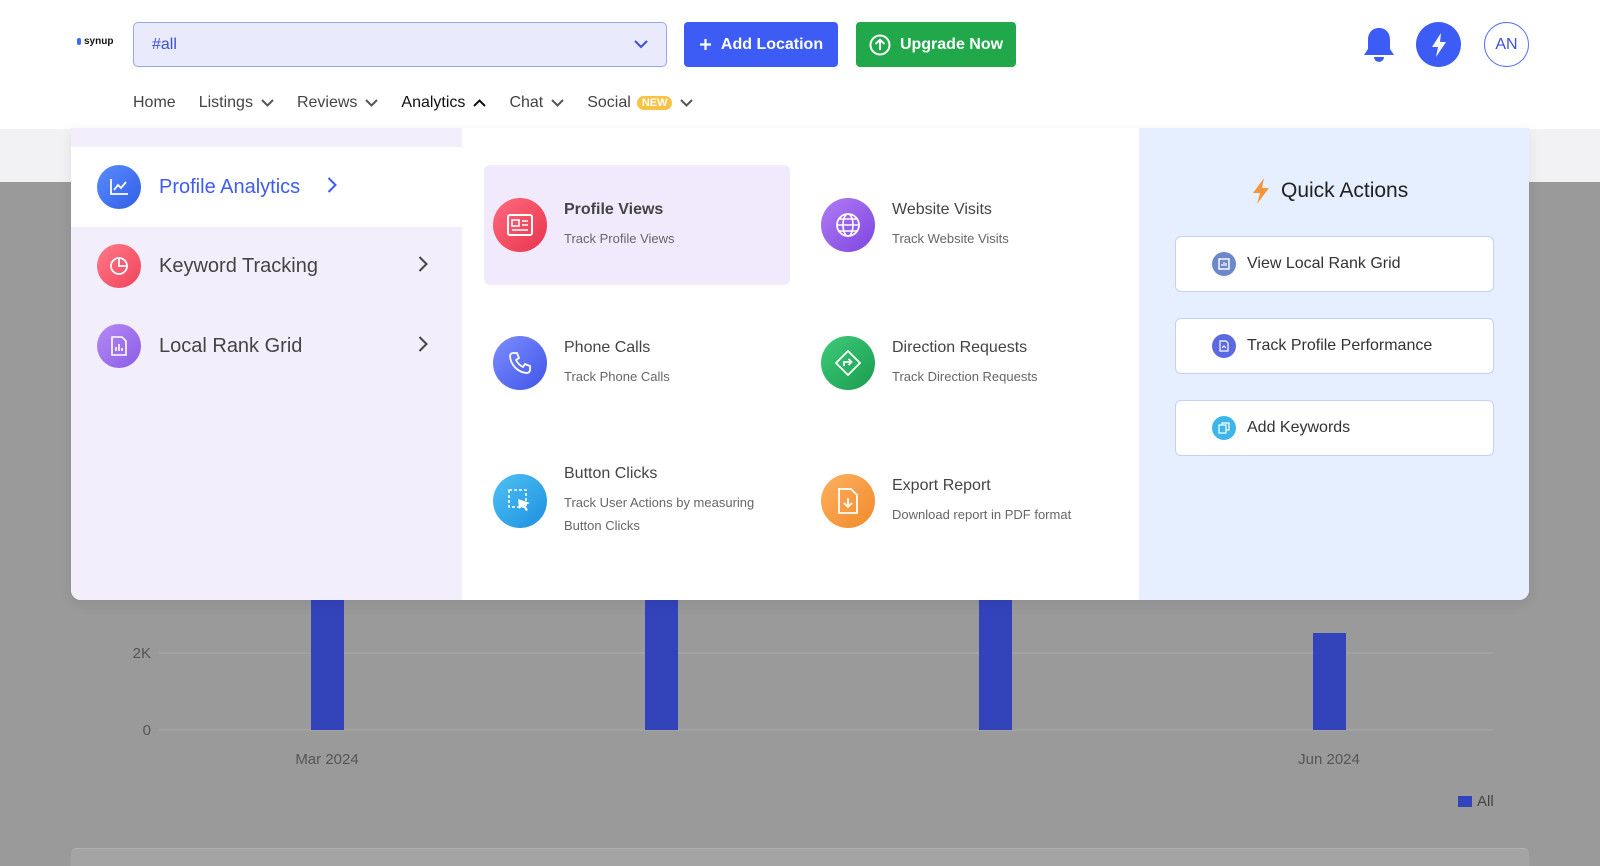 This screenshot has width=1600, height=866. I want to click on file-download-icon, so click(848, 501).